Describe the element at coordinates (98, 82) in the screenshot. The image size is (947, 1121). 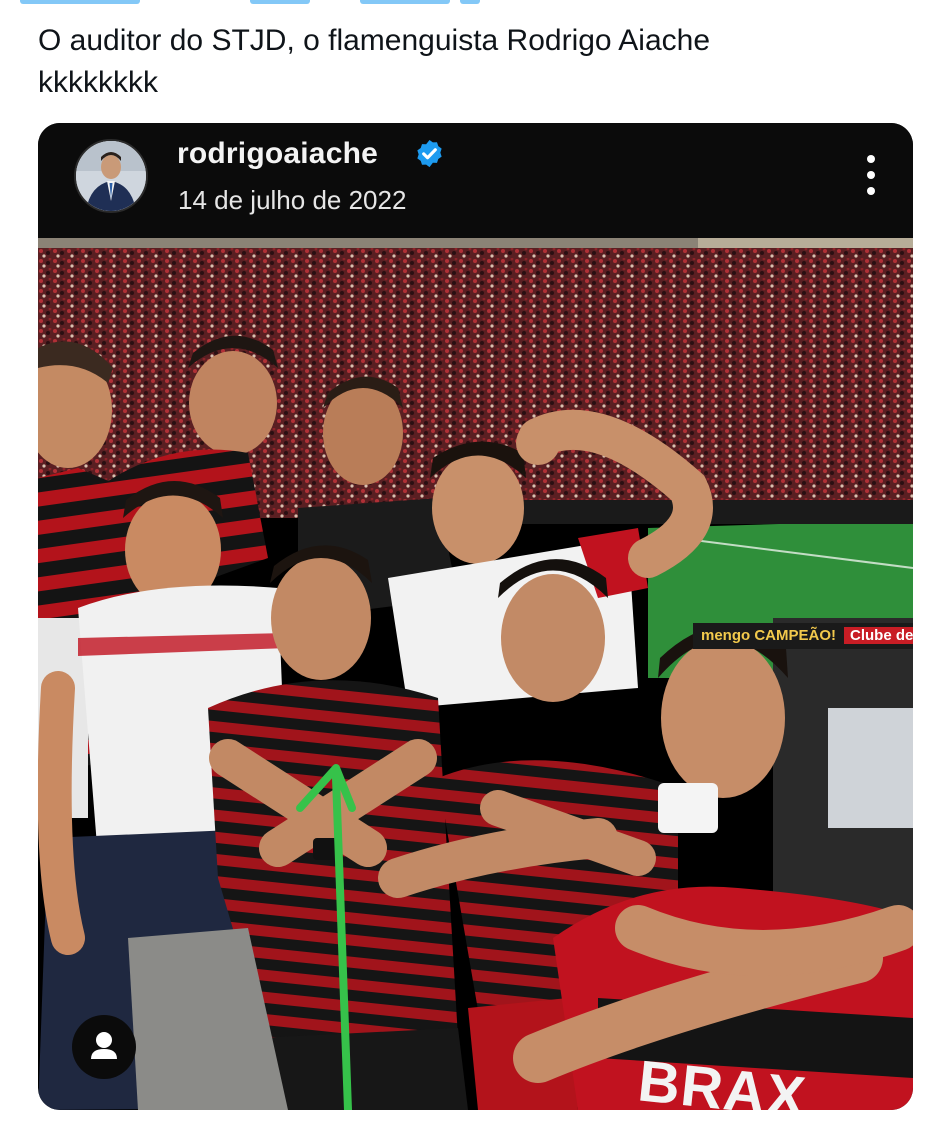
I see `tweet-text-line: kkkkkkkk` at that location.